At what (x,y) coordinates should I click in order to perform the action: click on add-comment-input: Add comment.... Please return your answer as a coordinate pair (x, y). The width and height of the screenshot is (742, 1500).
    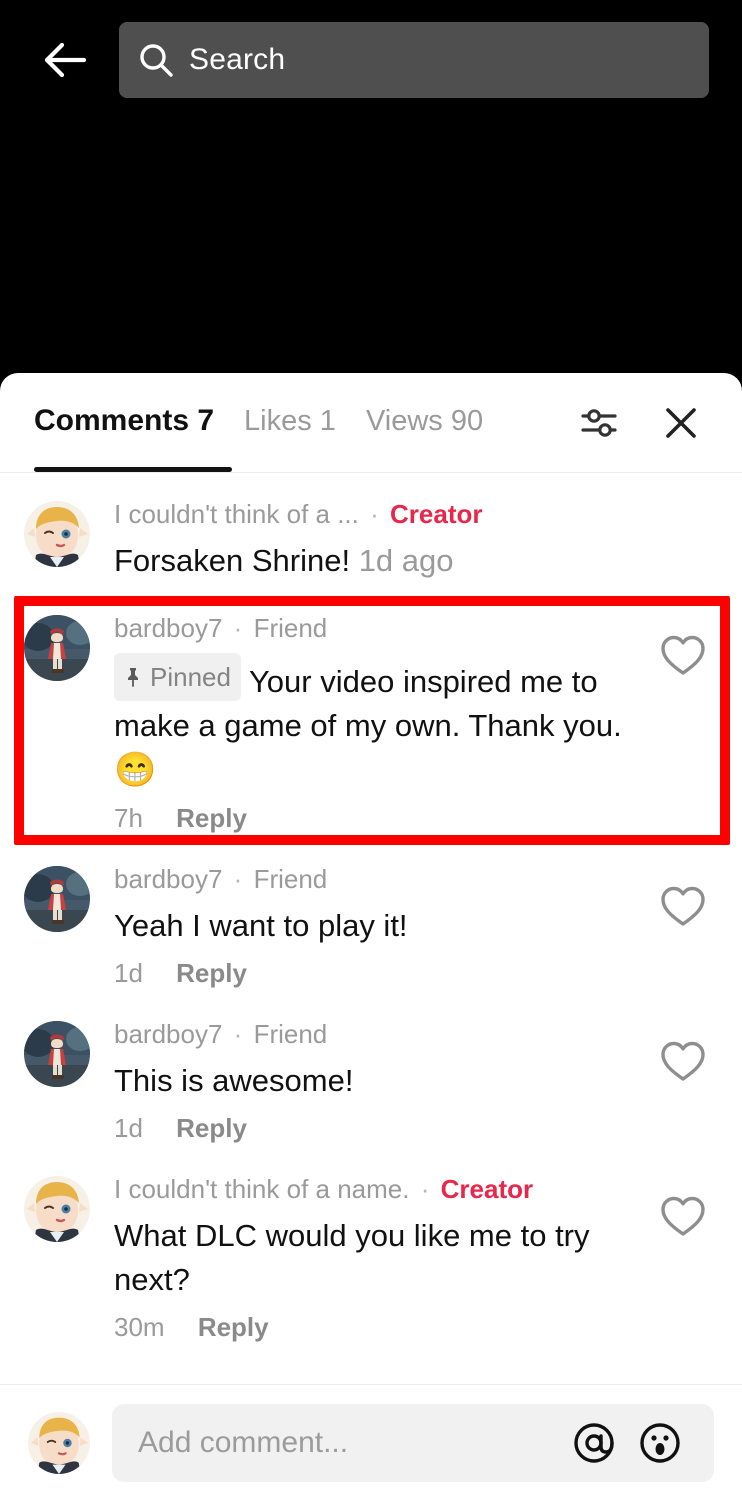
    Looking at the image, I should click on (413, 1442).